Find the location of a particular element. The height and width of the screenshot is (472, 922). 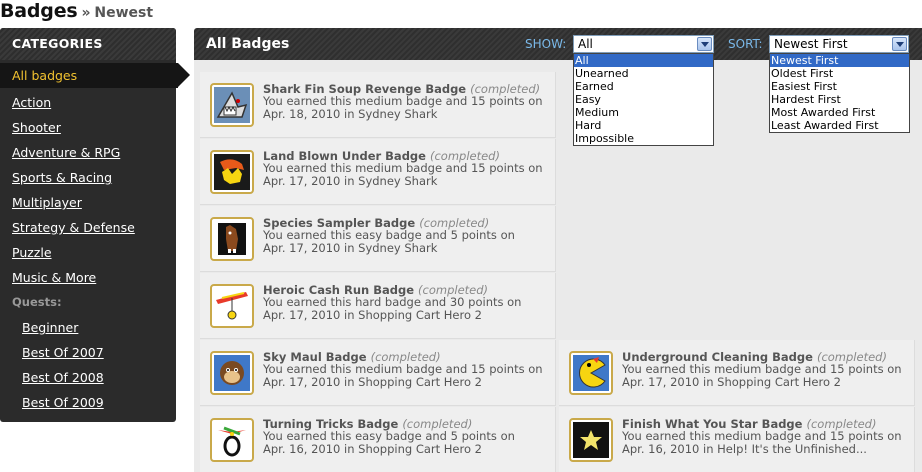

show-filter-value: All is located at coordinates (585, 44).